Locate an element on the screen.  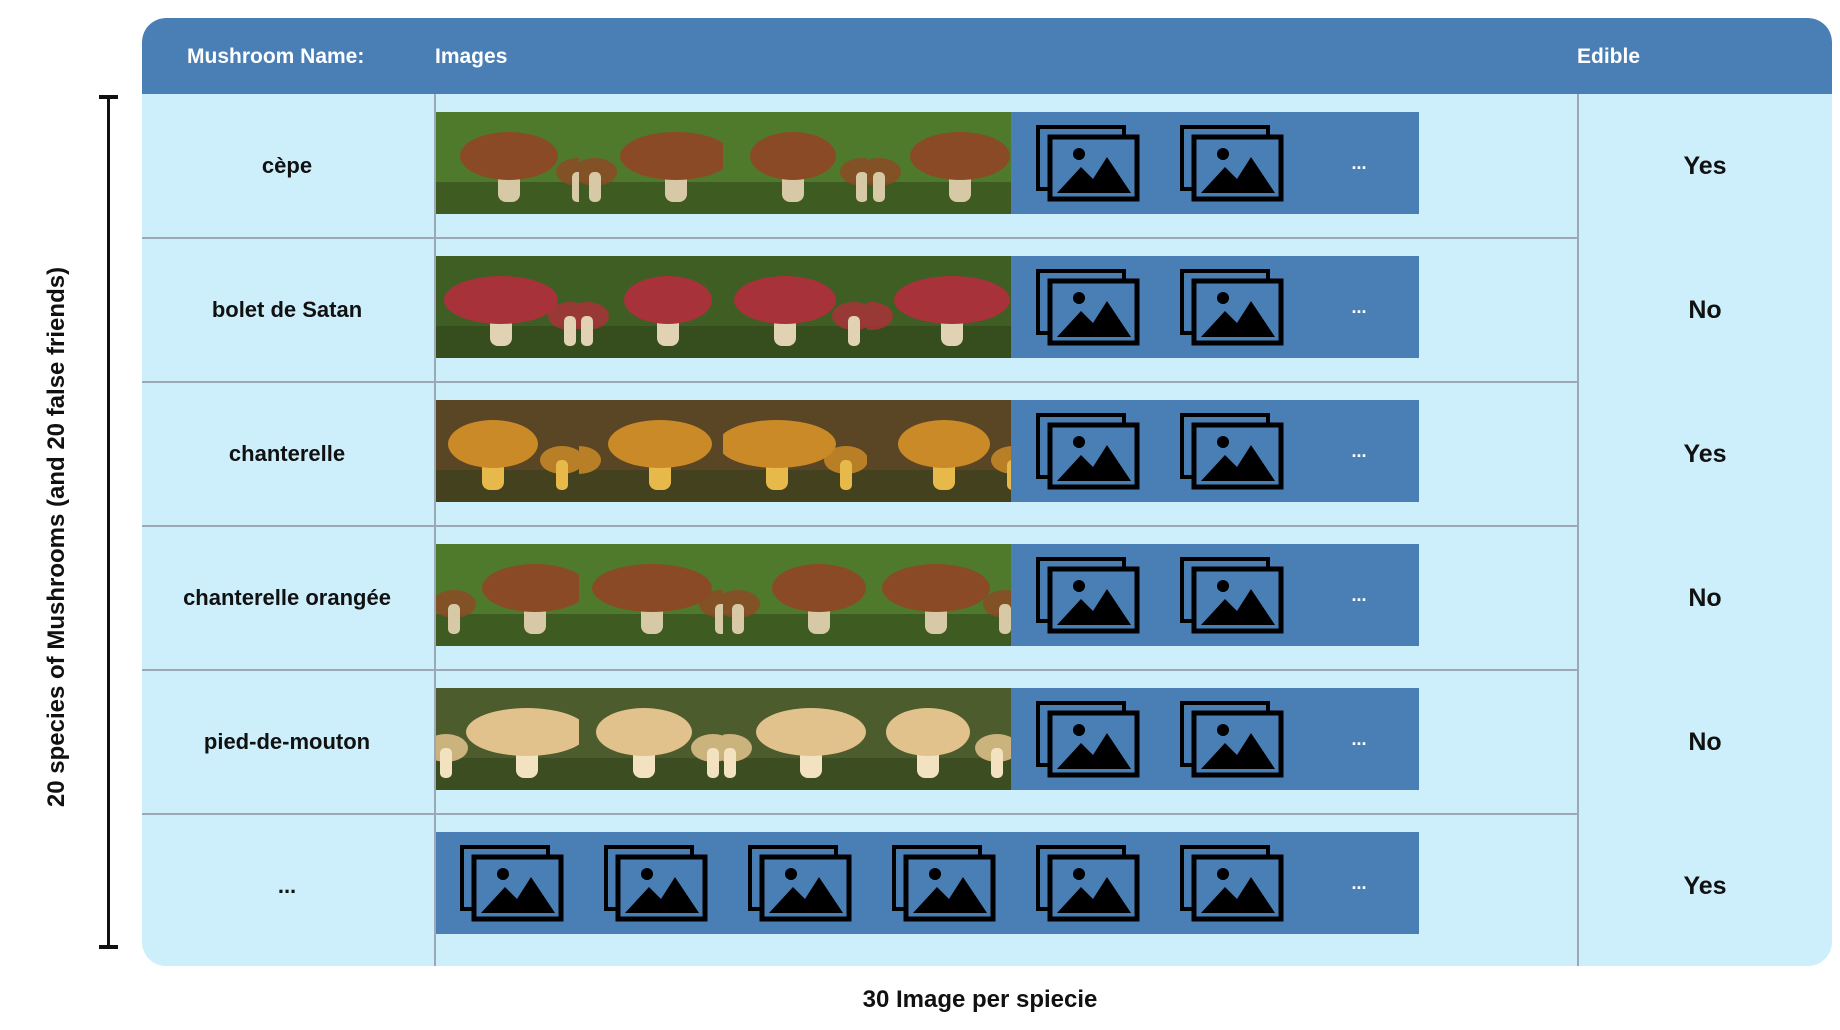
mushroom-name: chanterelle orangée is located at coordinates (287, 597).